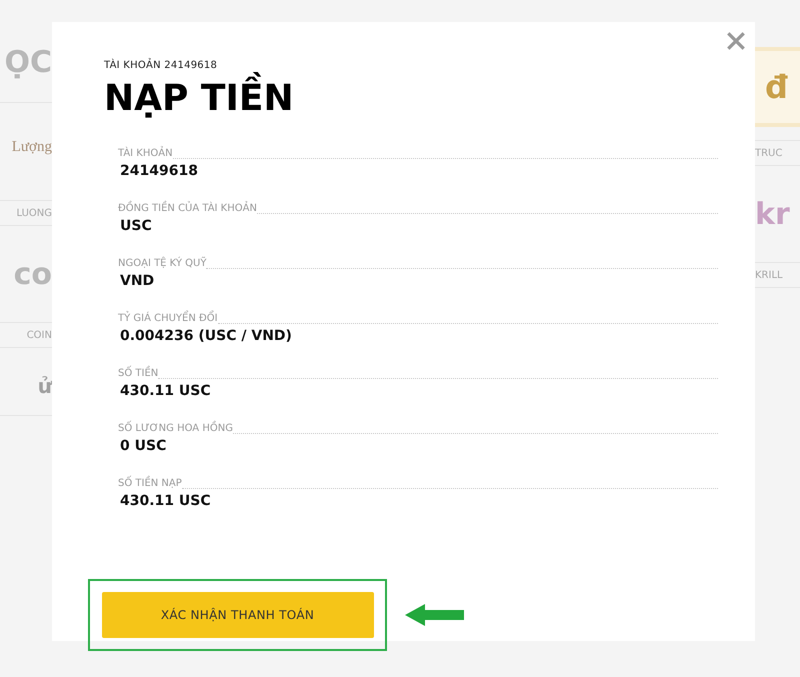 The width and height of the screenshot is (800, 677). Describe the element at coordinates (138, 281) in the screenshot. I see `field-value: VND` at that location.